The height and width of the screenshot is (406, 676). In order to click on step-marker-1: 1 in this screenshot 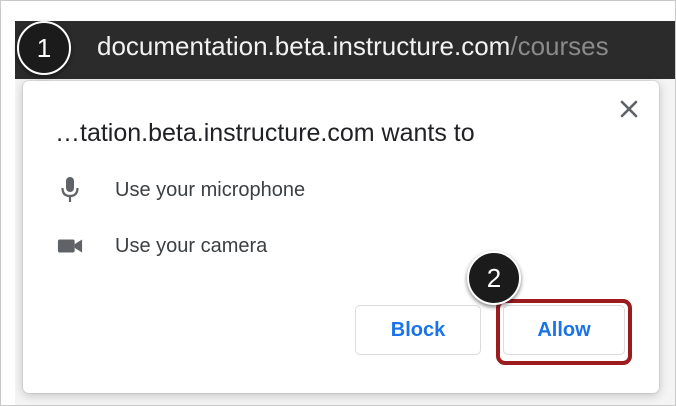, I will do `click(44, 48)`.